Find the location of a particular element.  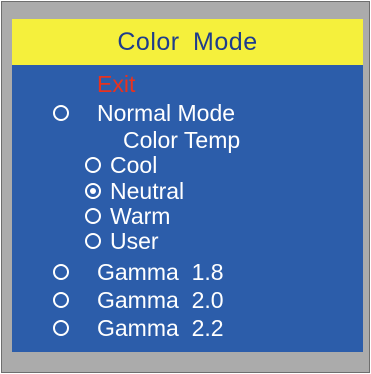

cool-label: Cool is located at coordinates (134, 165).